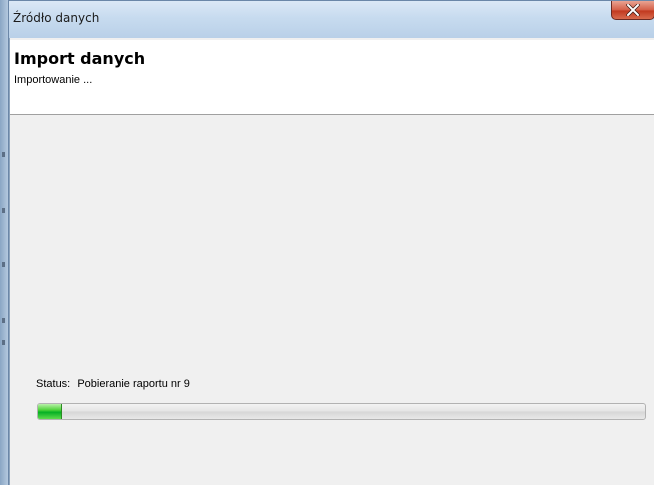 Image resolution: width=654 pixels, height=485 pixels. Describe the element at coordinates (133, 384) in the screenshot. I see `status-value: Pobieranie raportu nr 9` at that location.